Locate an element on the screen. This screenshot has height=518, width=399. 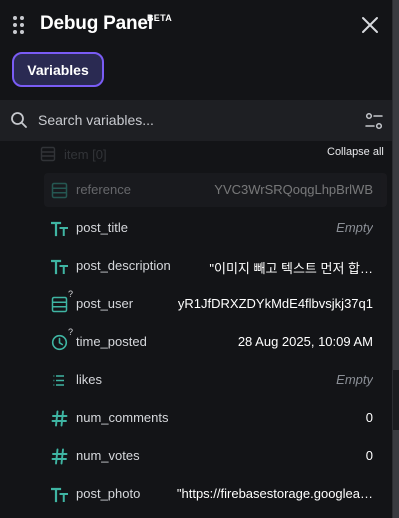
variable-name: reference is located at coordinates (103, 189).